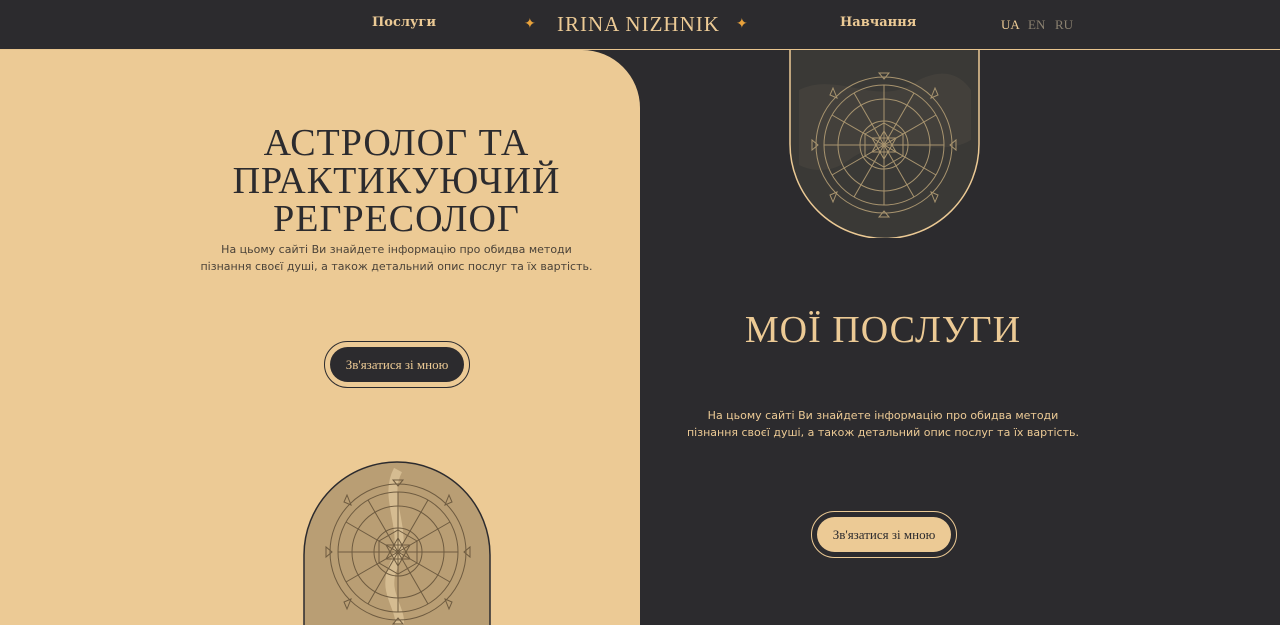  Describe the element at coordinates (396, 143) in the screenshot. I see `hero-title-line: АСТРОЛОГ ТА` at that location.